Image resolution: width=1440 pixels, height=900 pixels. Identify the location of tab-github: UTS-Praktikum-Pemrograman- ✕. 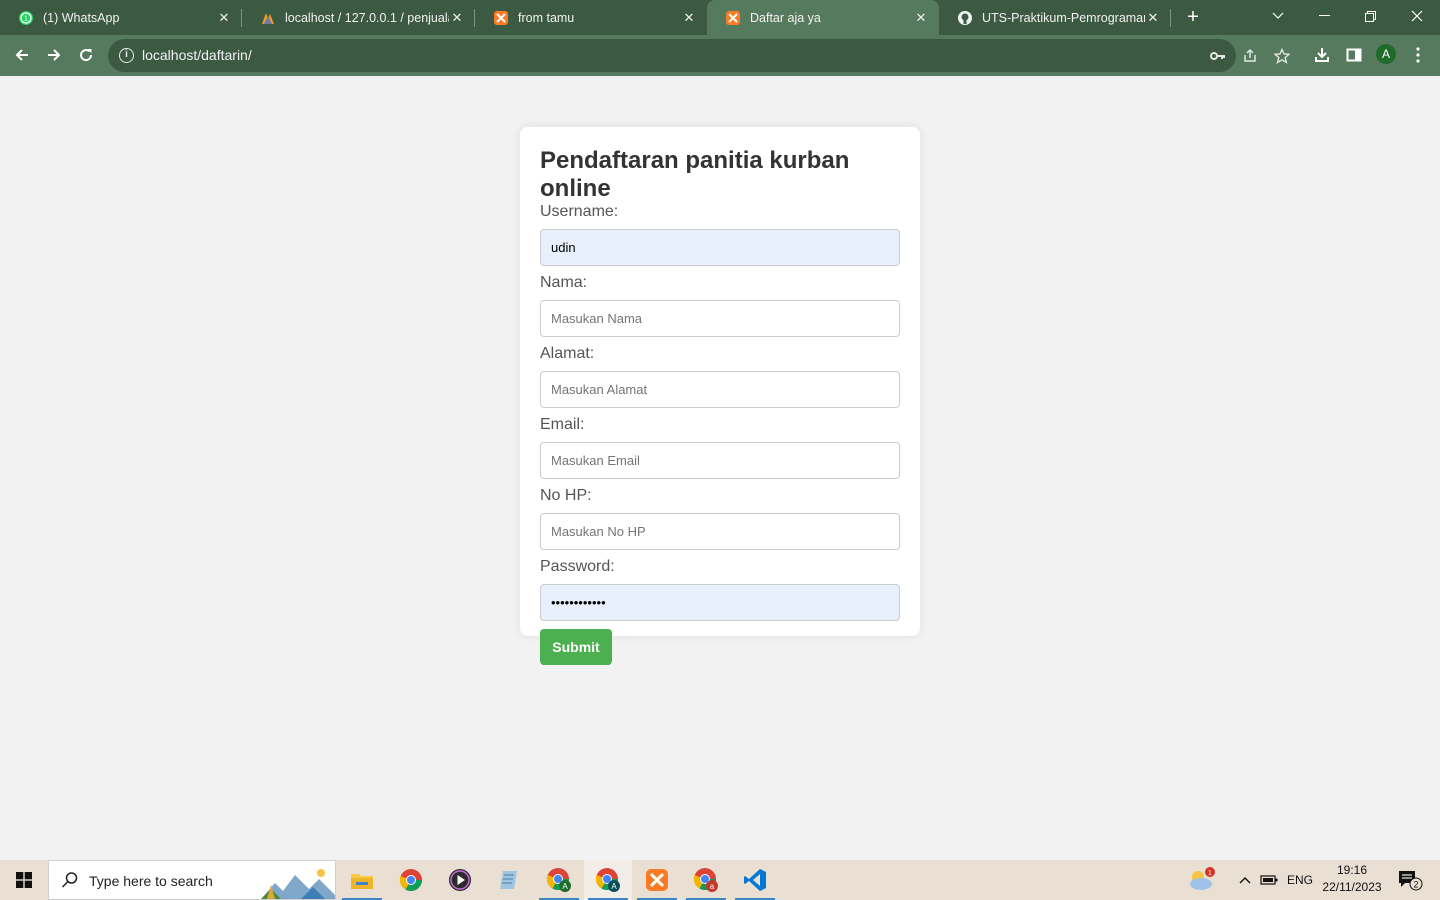
(1055, 17).